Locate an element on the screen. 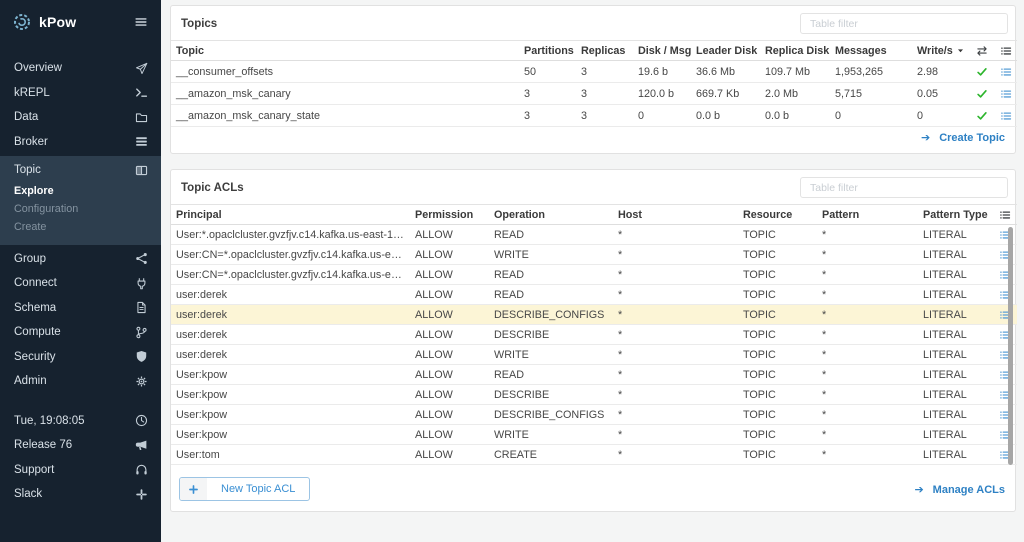 Image resolution: width=1024 pixels, height=542 pixels. topic-name-cell: __consumer_offsets is located at coordinates (345, 71).